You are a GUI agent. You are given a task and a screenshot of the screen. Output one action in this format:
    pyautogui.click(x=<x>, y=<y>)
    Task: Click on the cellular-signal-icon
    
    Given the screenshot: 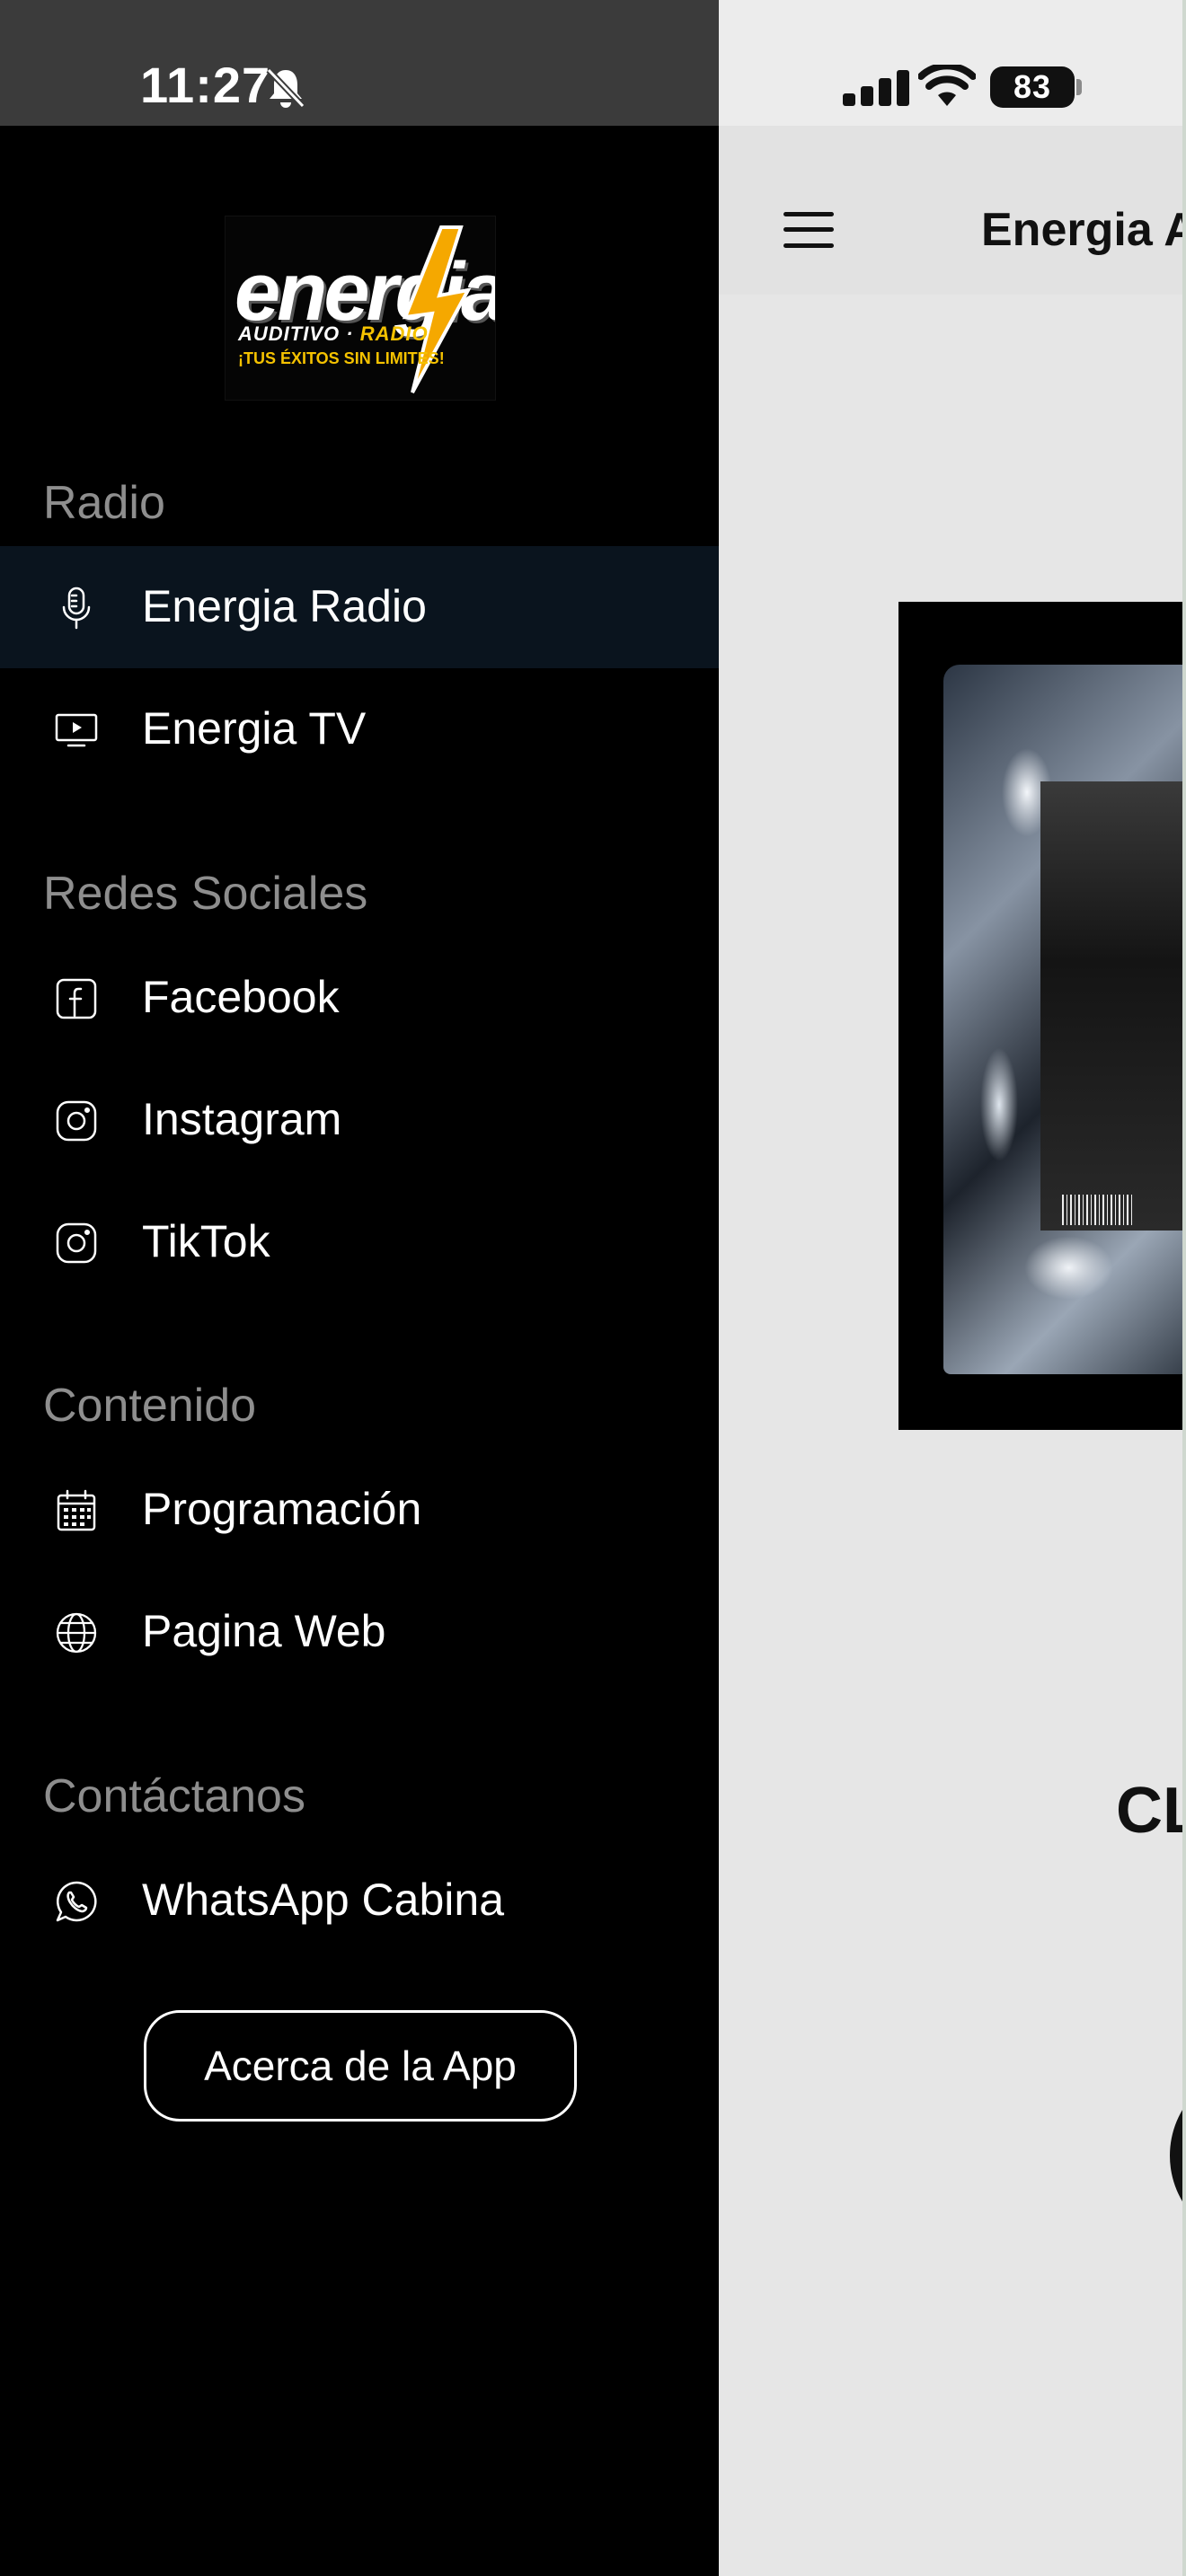 What is the action you would take?
    pyautogui.click(x=878, y=87)
    